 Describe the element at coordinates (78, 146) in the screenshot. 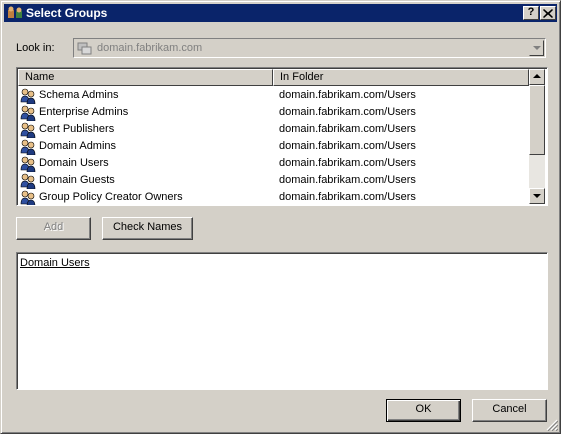

I see `group-name: Domain Admins` at that location.